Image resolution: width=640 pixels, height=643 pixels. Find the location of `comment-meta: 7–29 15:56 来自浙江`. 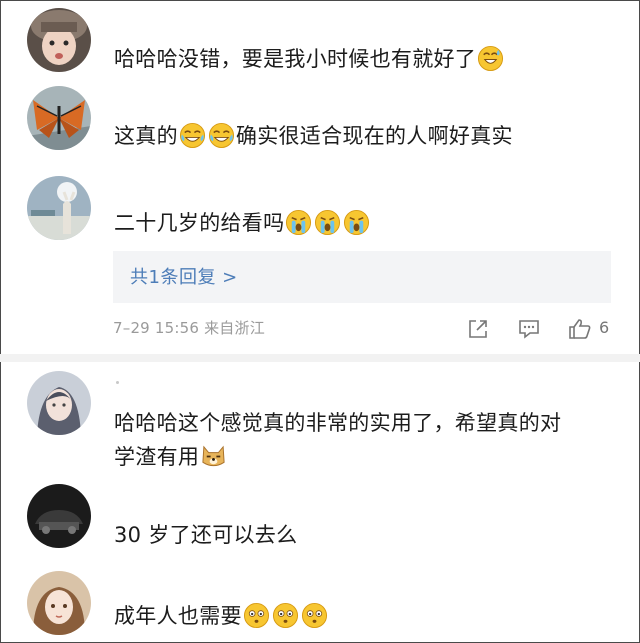

comment-meta: 7–29 15:56 来自浙江 is located at coordinates (189, 328).